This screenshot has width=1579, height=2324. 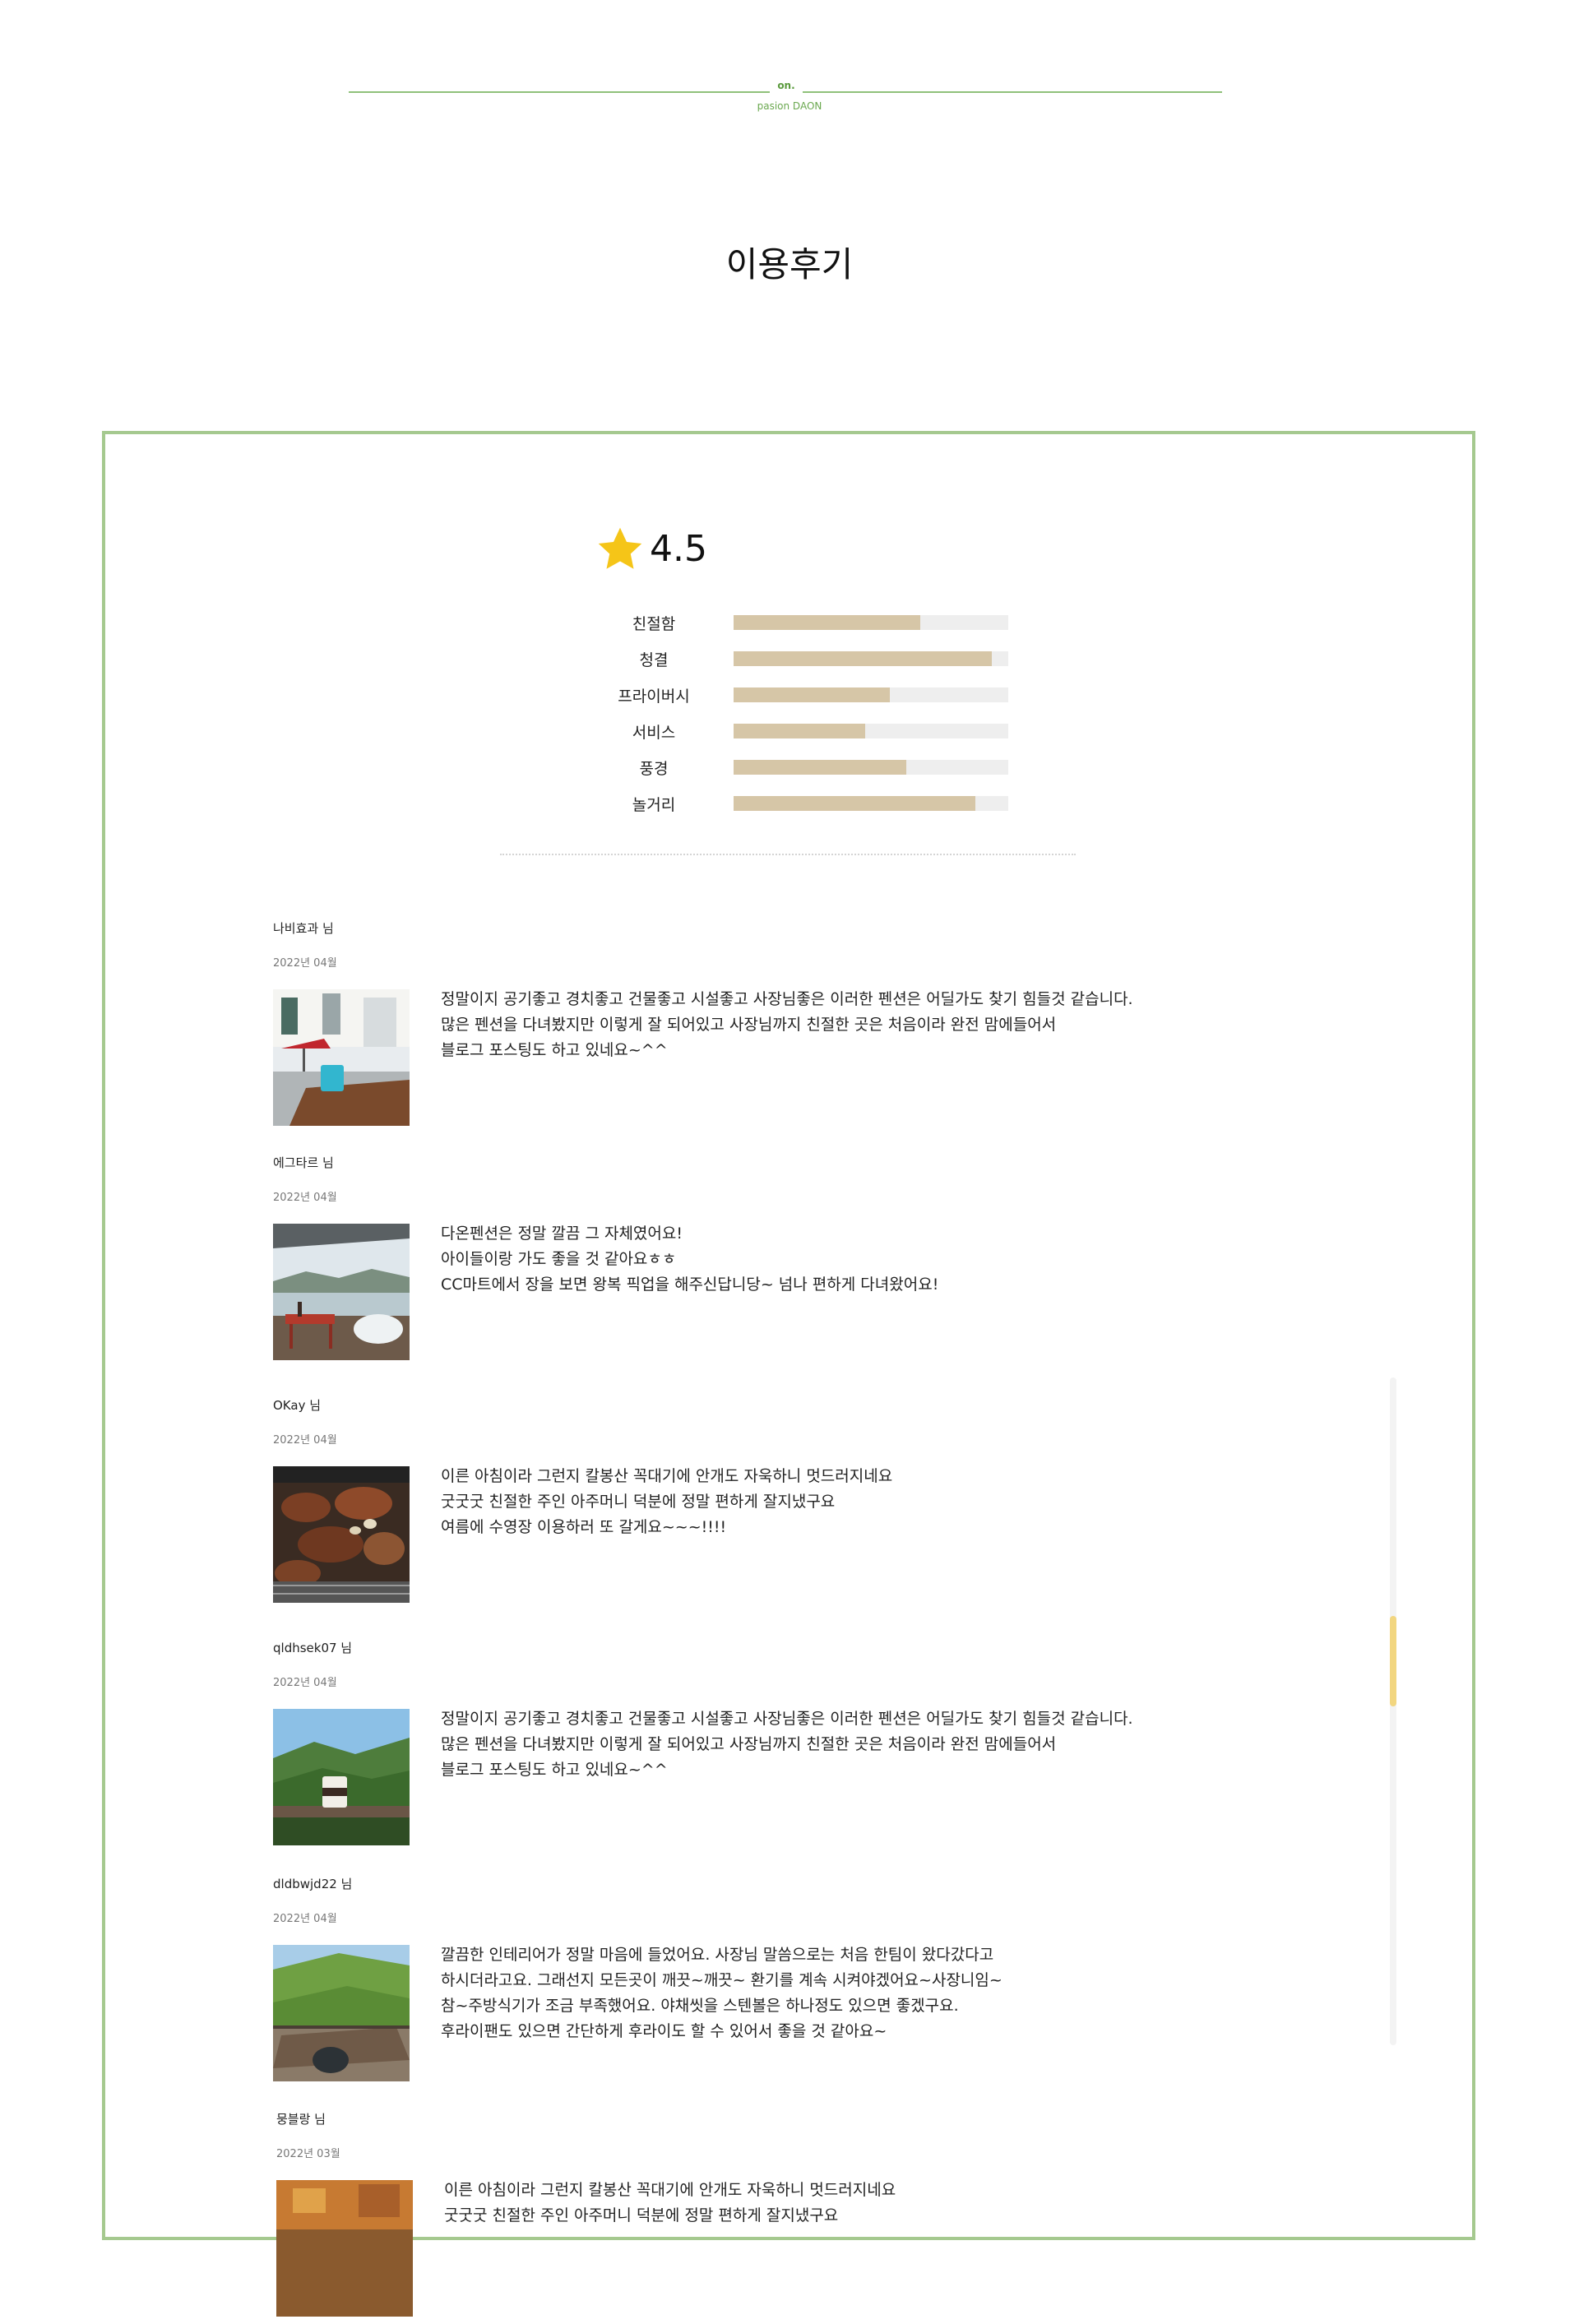 I want to click on metric-label: 친절함, so click(x=654, y=624).